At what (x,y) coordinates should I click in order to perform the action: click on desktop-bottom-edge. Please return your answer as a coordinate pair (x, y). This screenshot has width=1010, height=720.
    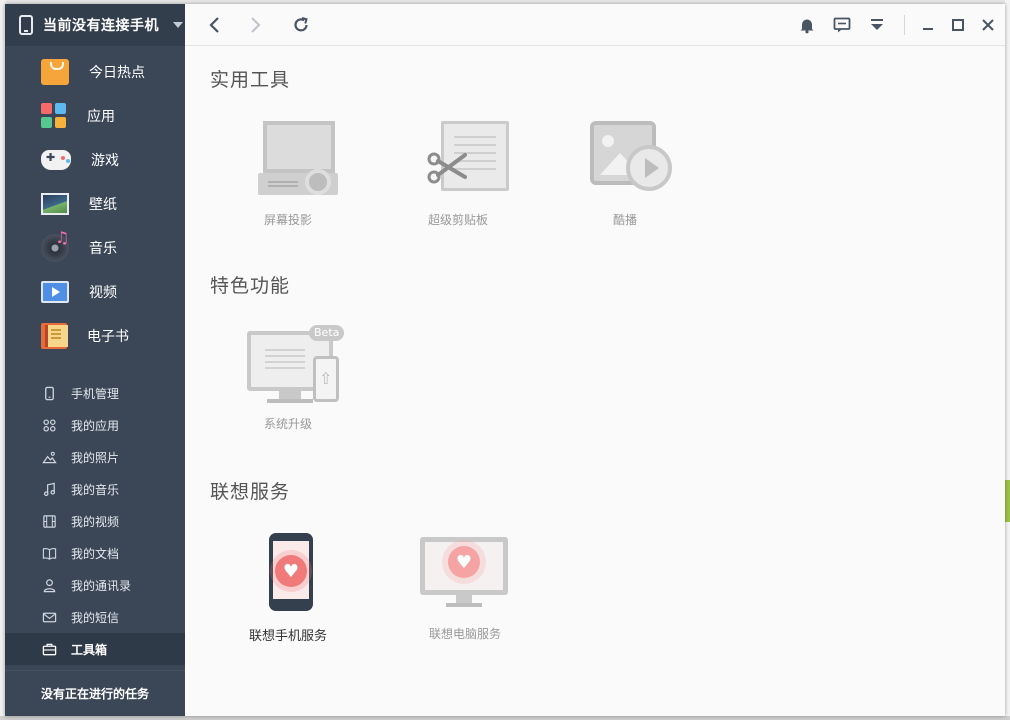
    Looking at the image, I should click on (505, 718).